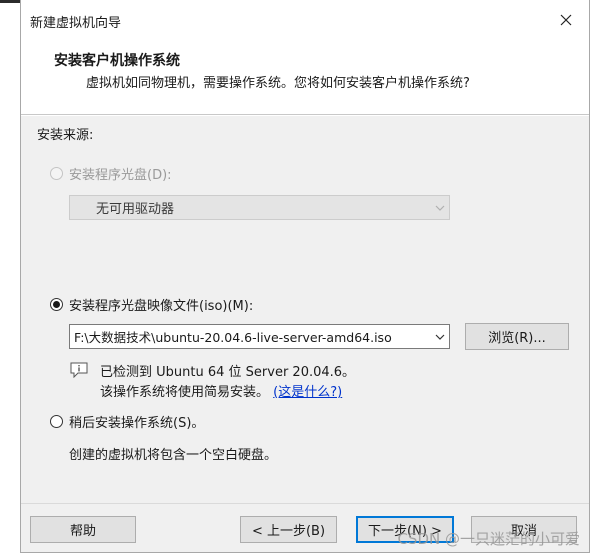  Describe the element at coordinates (76, 23) in the screenshot. I see `window-title: 新建虚拟机向导` at that location.